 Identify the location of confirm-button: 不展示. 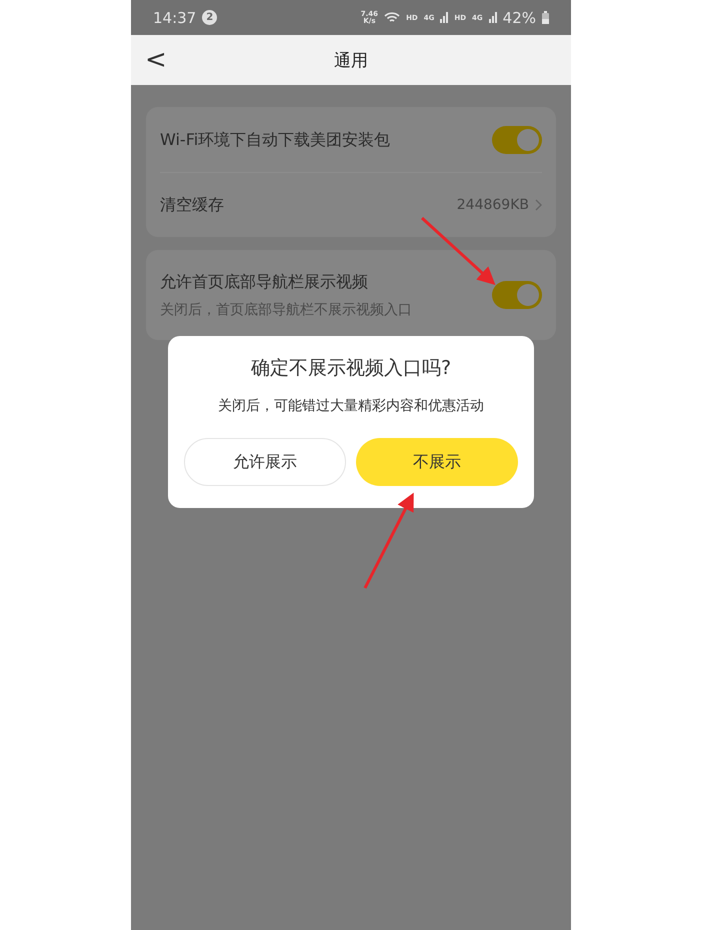
(437, 462).